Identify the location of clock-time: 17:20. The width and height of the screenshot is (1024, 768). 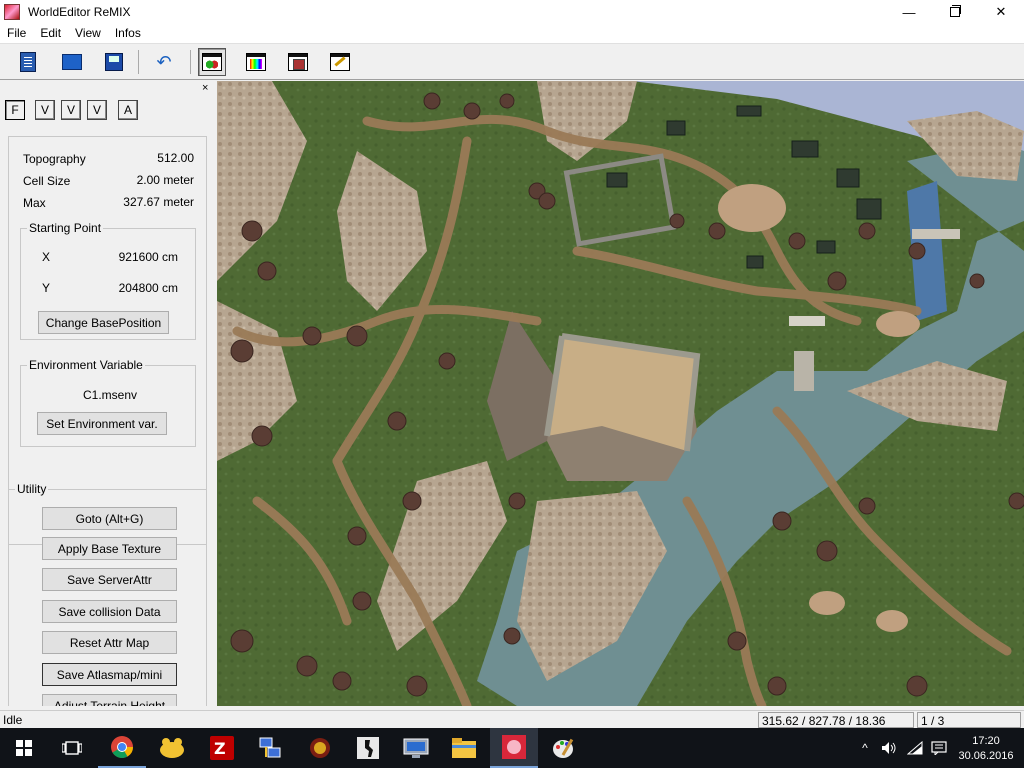
(986, 741).